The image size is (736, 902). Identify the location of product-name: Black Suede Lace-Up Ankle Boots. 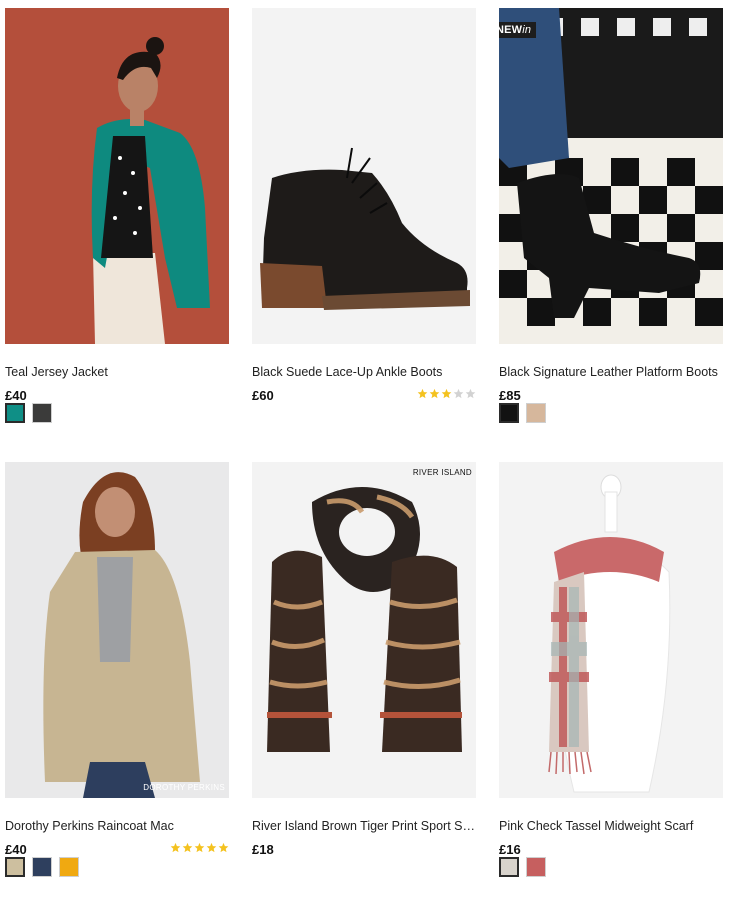
(364, 372).